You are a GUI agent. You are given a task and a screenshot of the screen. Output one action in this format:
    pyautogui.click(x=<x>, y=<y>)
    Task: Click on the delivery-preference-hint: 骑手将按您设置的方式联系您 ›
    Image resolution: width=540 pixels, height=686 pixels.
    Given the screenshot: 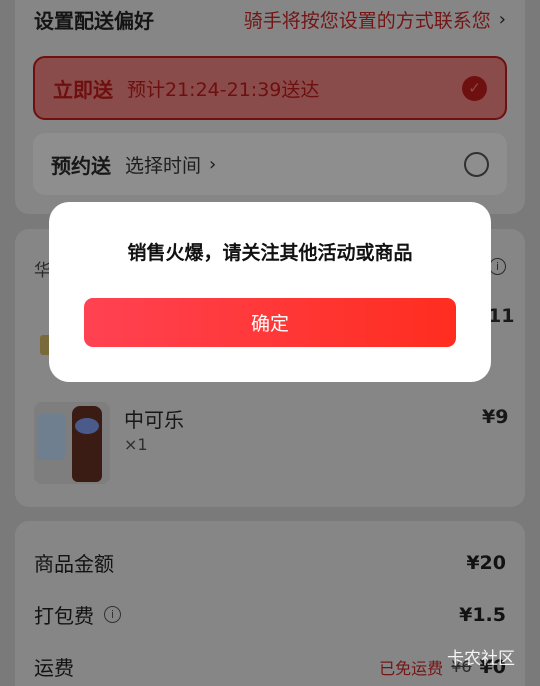 What is the action you would take?
    pyautogui.click(x=375, y=19)
    